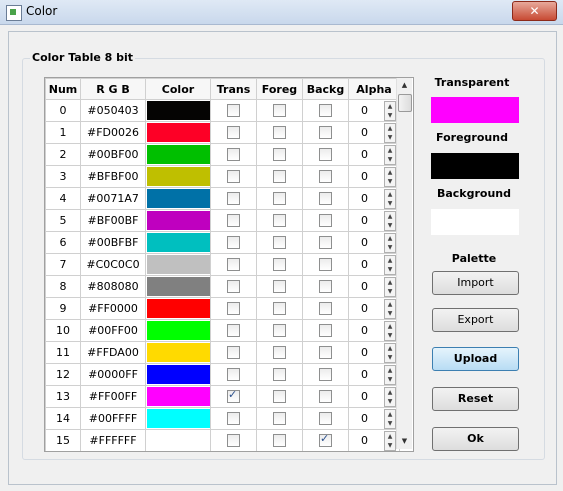 The height and width of the screenshot is (491, 563). Describe the element at coordinates (475, 439) in the screenshot. I see `ok-button: Ok` at that location.